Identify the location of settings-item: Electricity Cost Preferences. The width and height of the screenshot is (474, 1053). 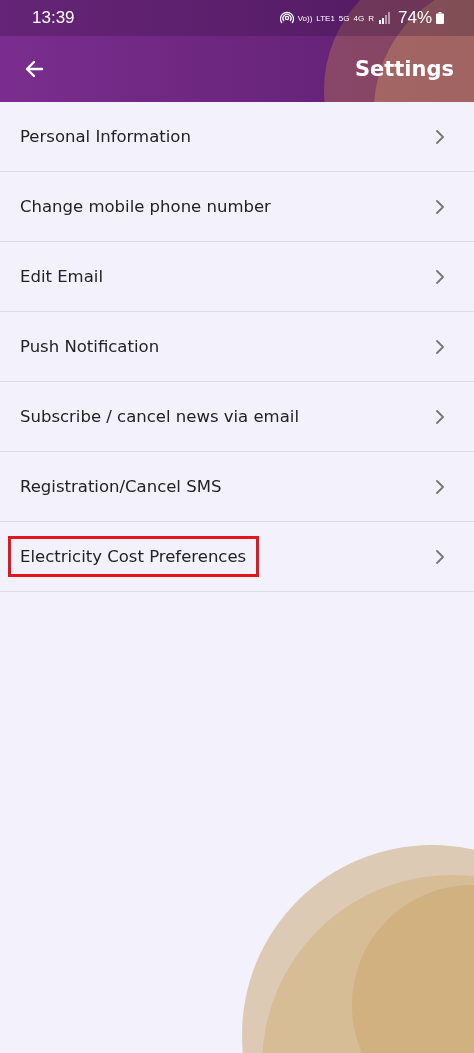
(237, 557).